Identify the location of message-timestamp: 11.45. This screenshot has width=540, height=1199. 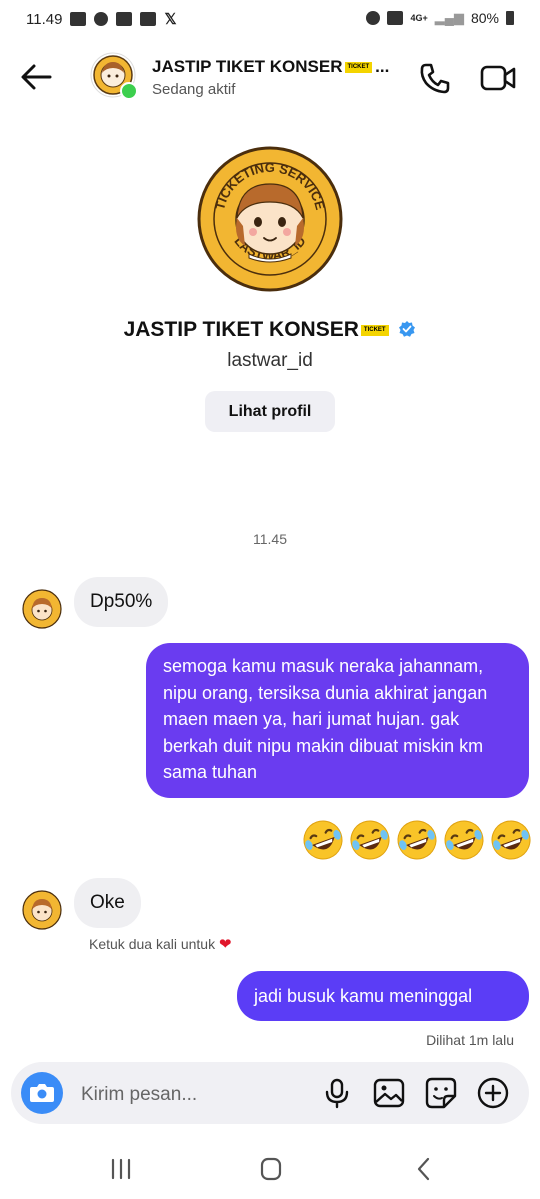
(270, 539).